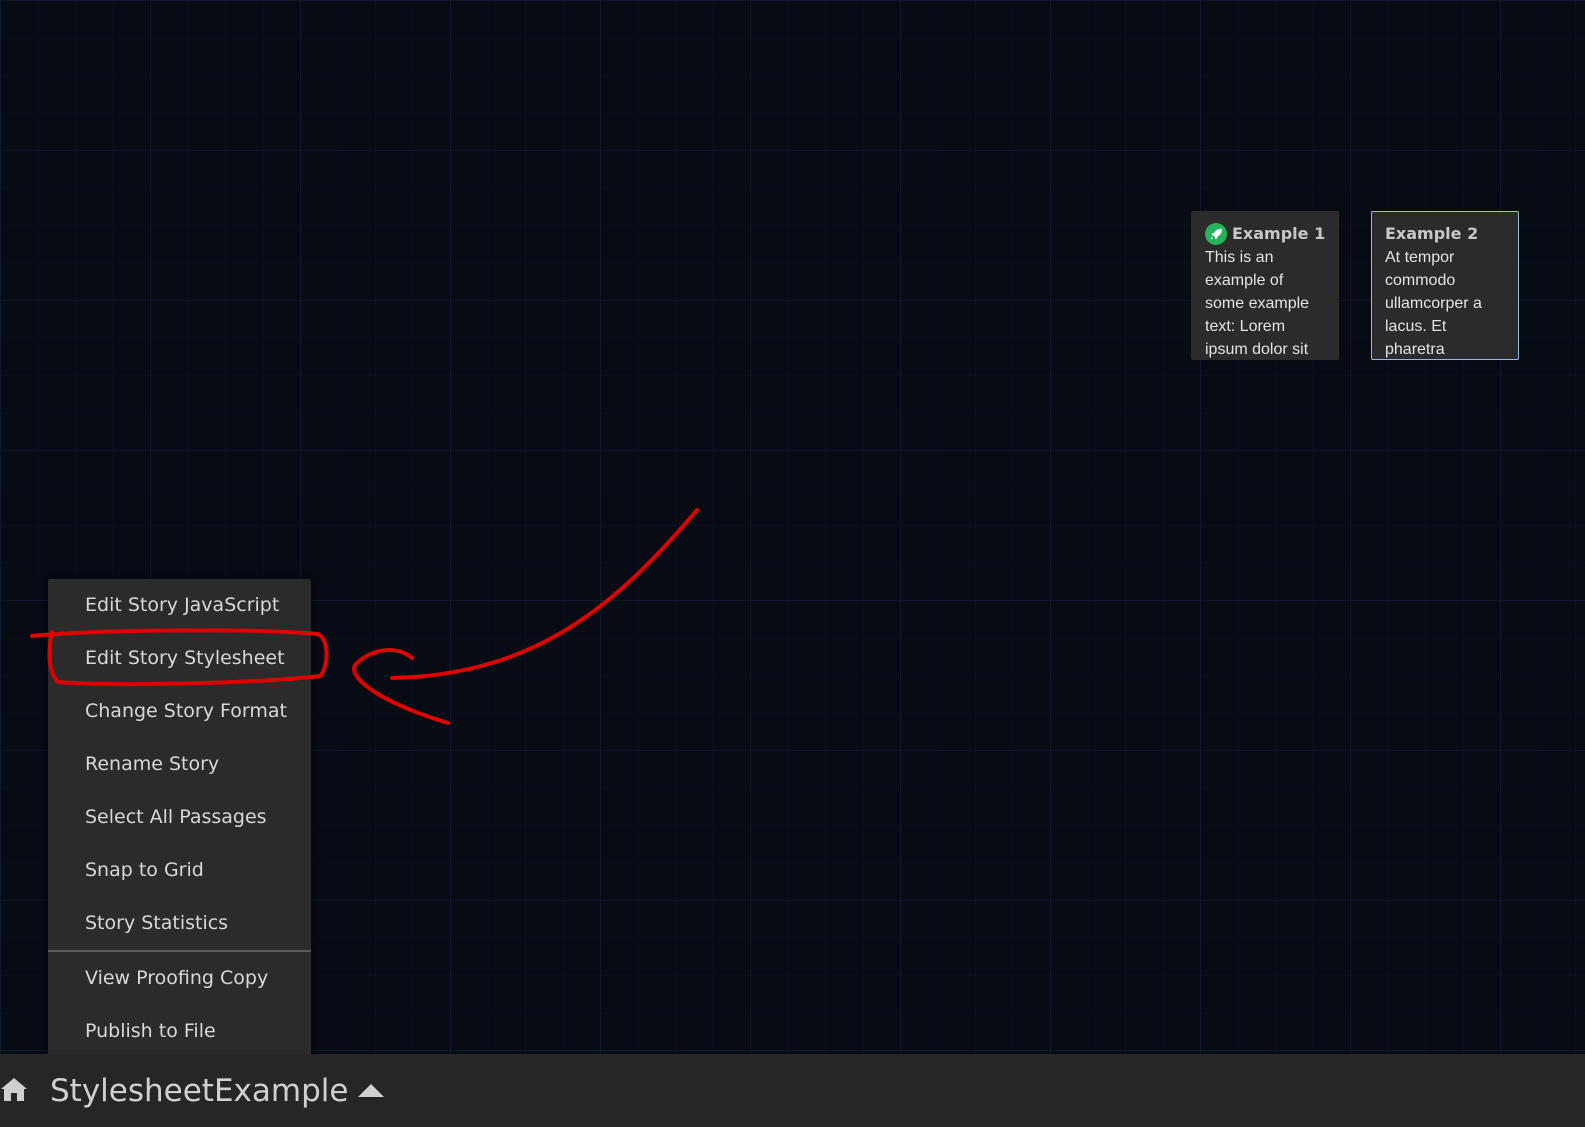  What do you see at coordinates (371, 1090) in the screenshot?
I see `caret-up-icon` at bounding box center [371, 1090].